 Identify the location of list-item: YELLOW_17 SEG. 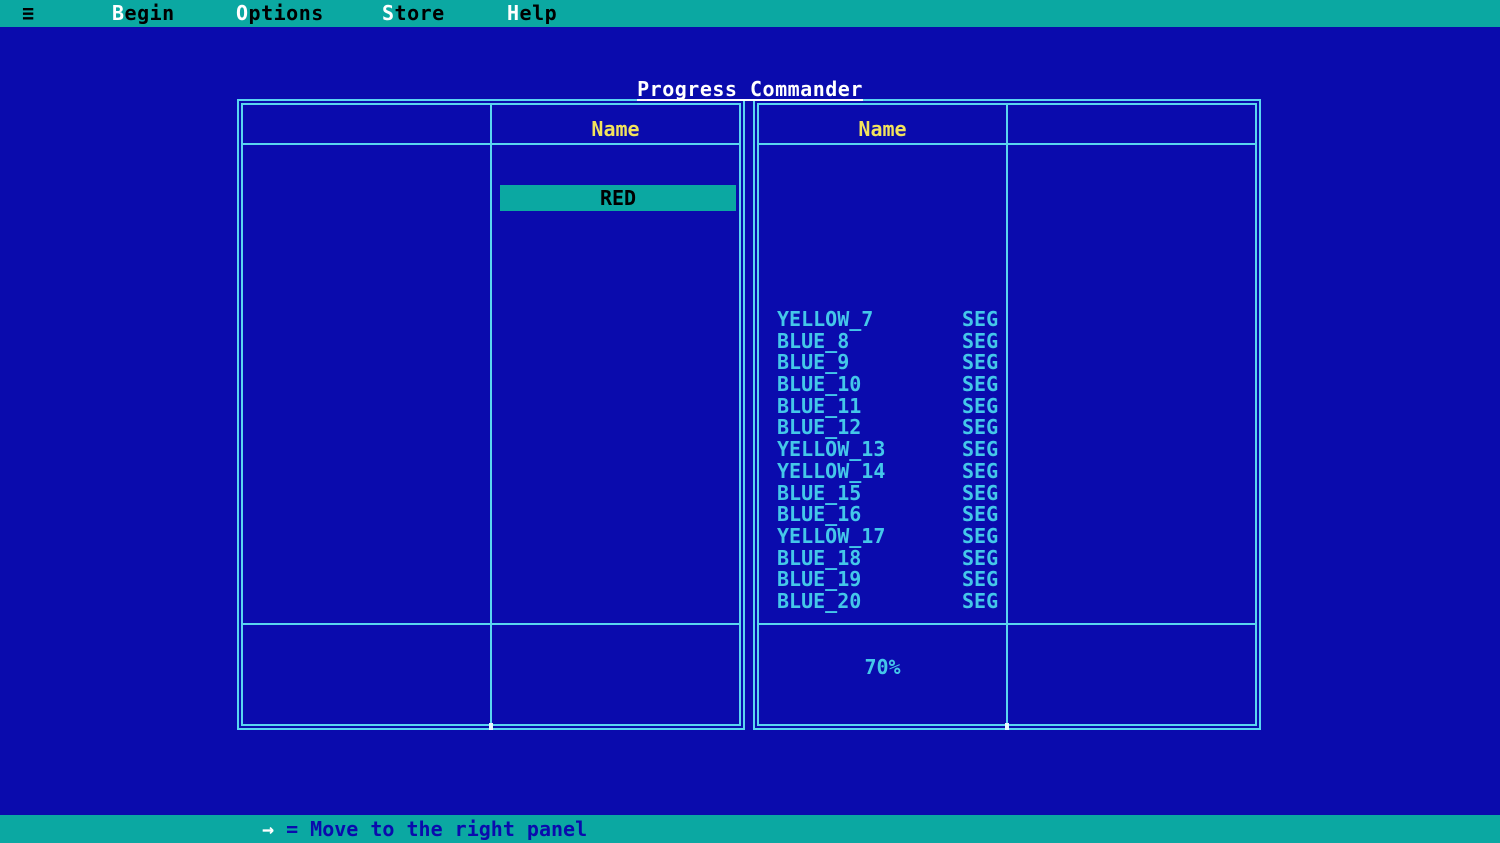
(882, 535).